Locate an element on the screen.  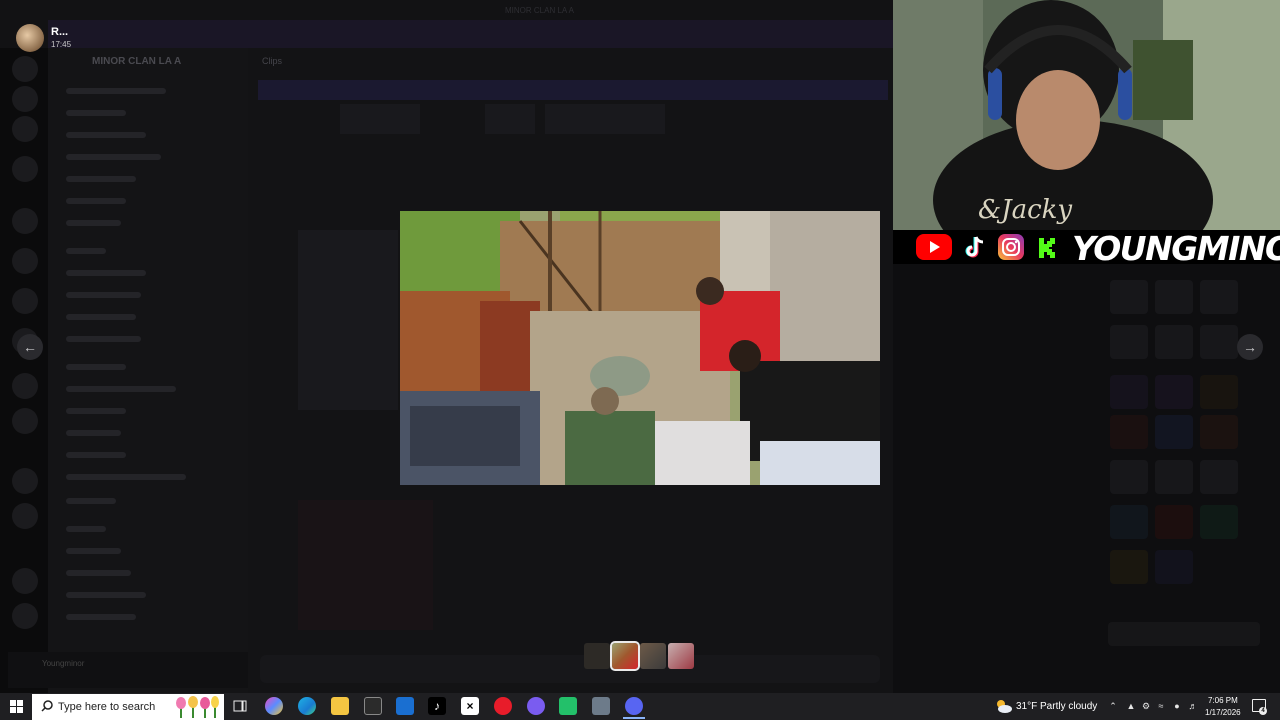
tulips-icon is located at coordinates (197, 707).